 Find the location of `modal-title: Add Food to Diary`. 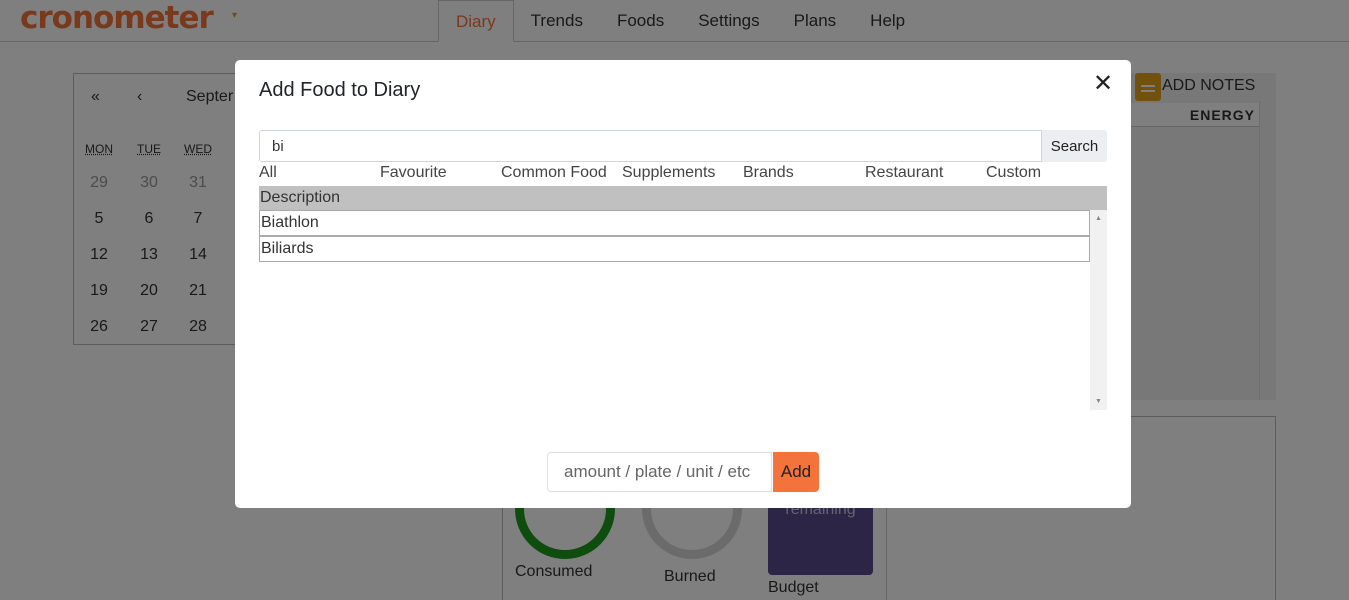

modal-title: Add Food to Diary is located at coordinates (340, 90).